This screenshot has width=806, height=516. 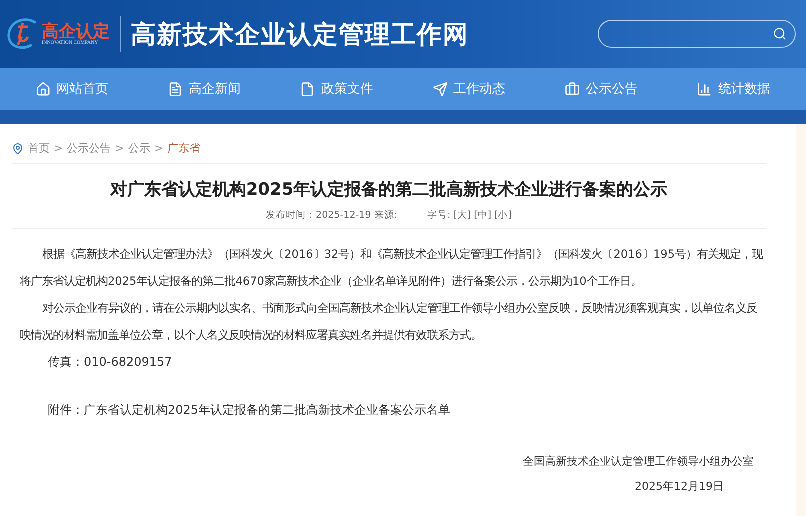 I want to click on search-icon, so click(x=780, y=34).